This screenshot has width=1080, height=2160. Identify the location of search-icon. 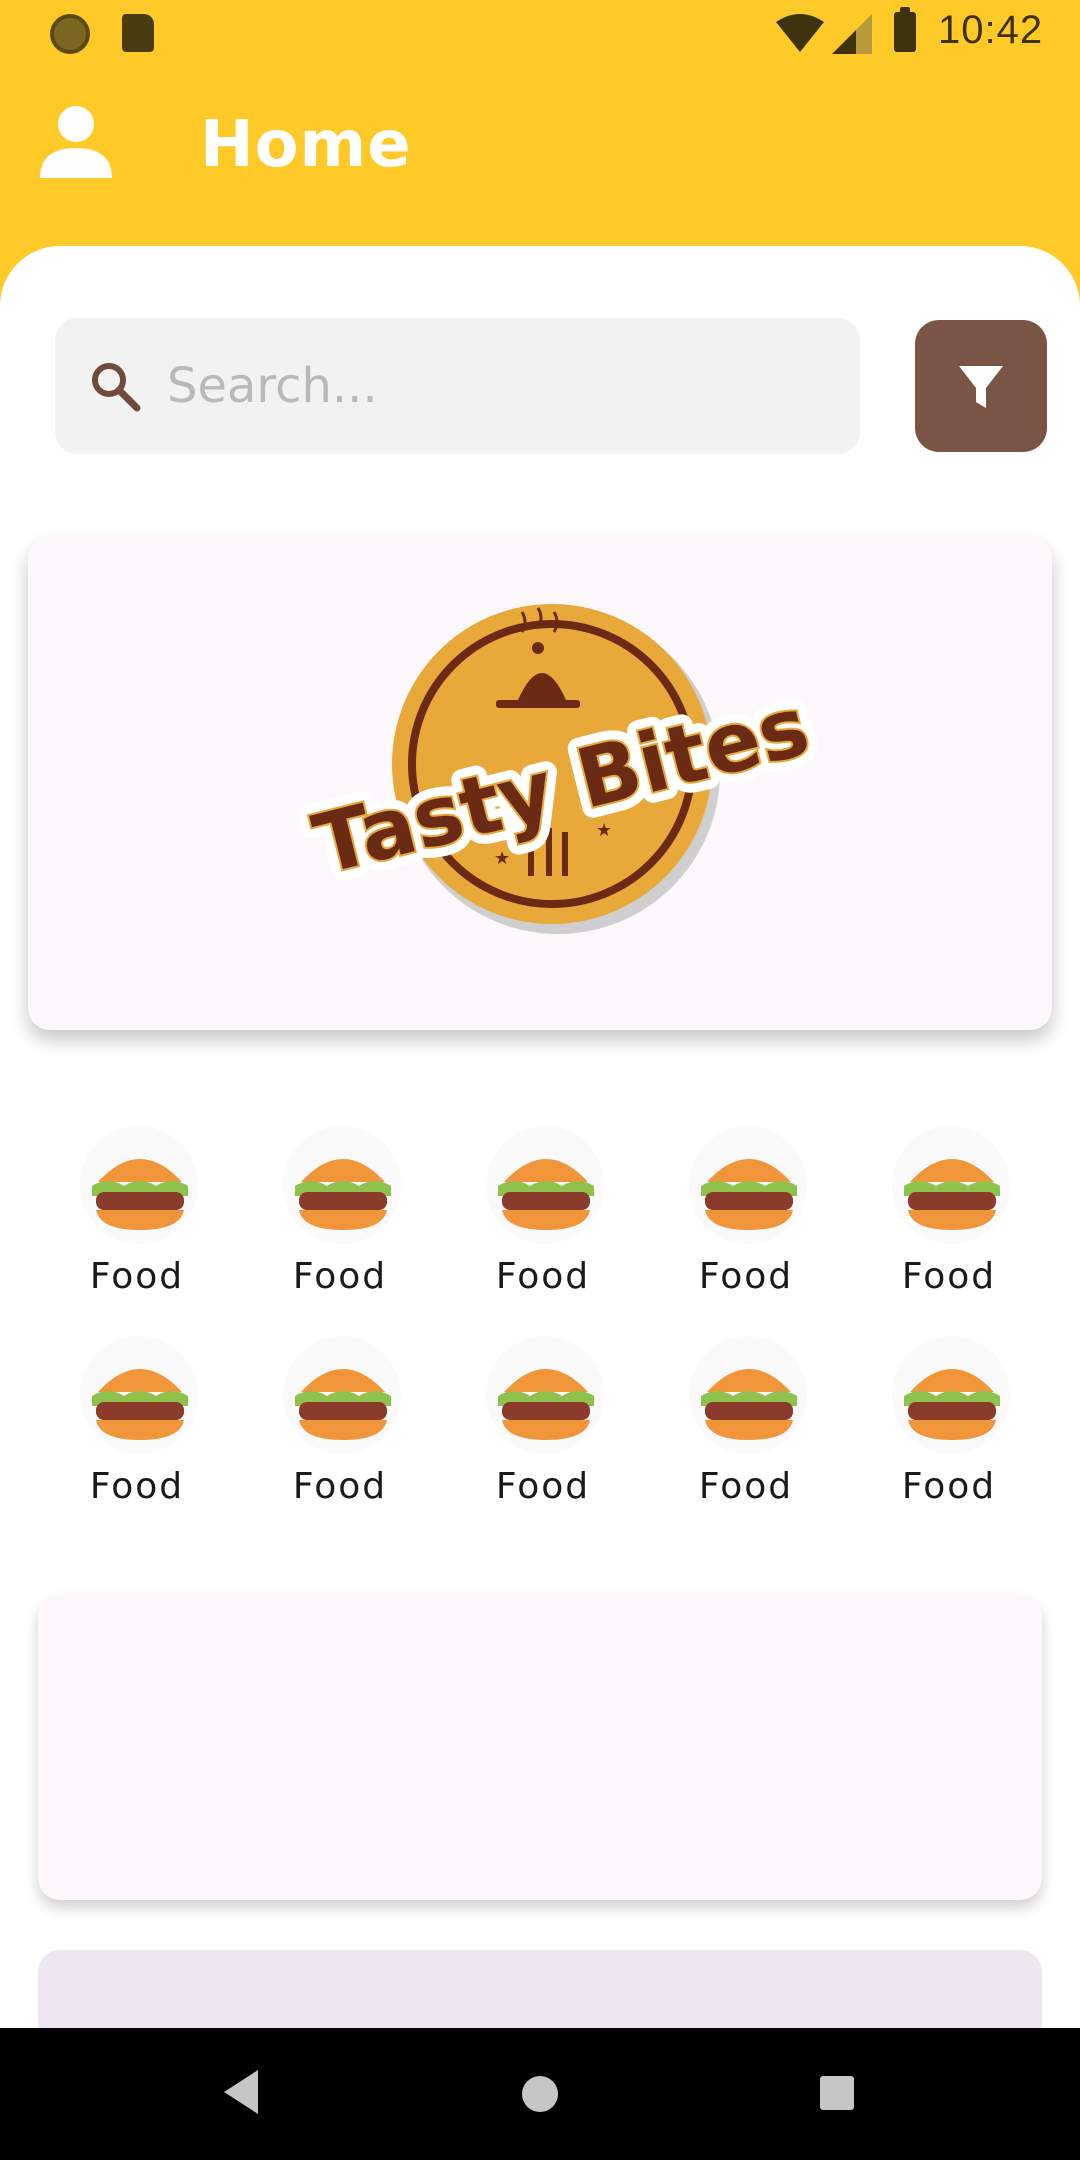
(116, 387).